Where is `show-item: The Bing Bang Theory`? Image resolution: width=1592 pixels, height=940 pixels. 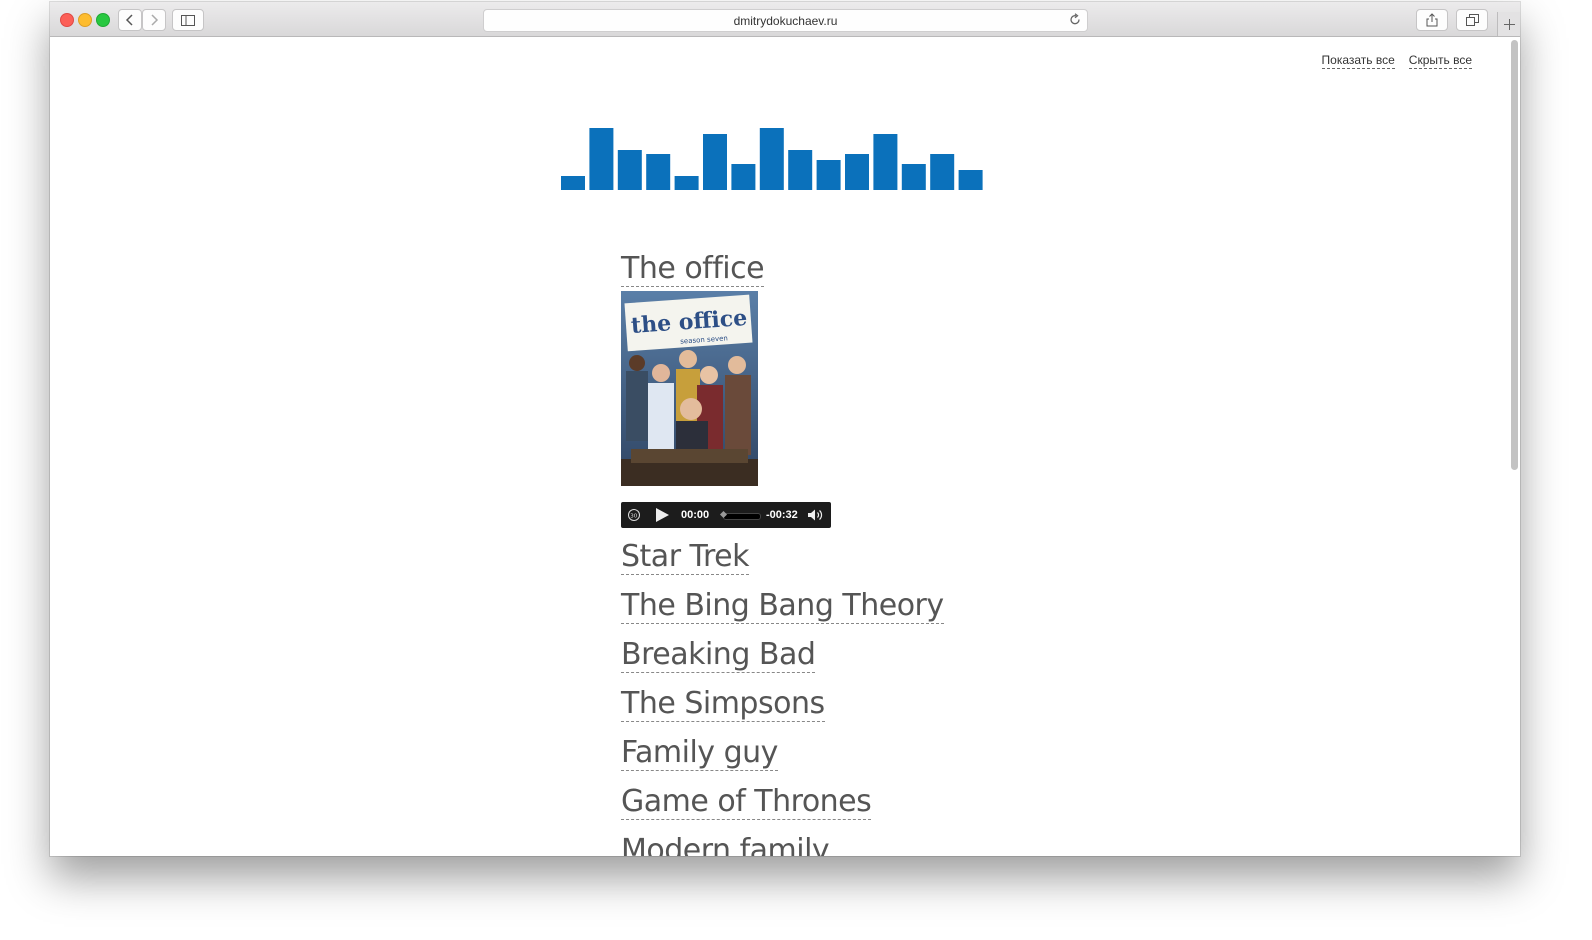
show-item: The Bing Bang Theory is located at coordinates (921, 613).